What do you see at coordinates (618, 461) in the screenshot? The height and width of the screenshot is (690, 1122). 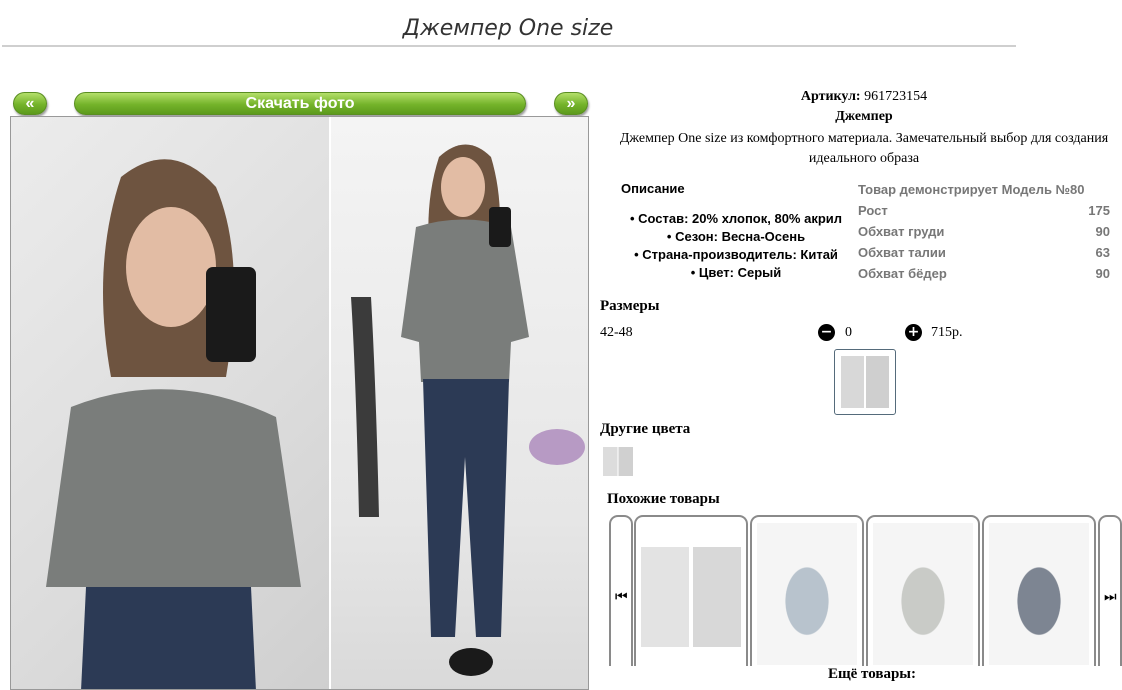 I see `color-variant-thumbnail` at bounding box center [618, 461].